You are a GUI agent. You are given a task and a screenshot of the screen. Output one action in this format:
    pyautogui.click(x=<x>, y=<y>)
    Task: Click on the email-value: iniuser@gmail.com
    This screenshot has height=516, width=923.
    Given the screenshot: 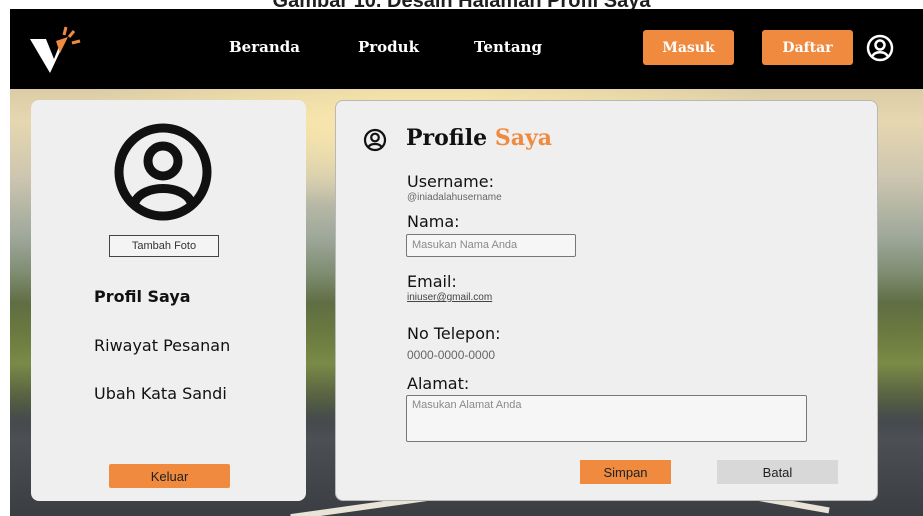 What is the action you would take?
    pyautogui.click(x=449, y=297)
    